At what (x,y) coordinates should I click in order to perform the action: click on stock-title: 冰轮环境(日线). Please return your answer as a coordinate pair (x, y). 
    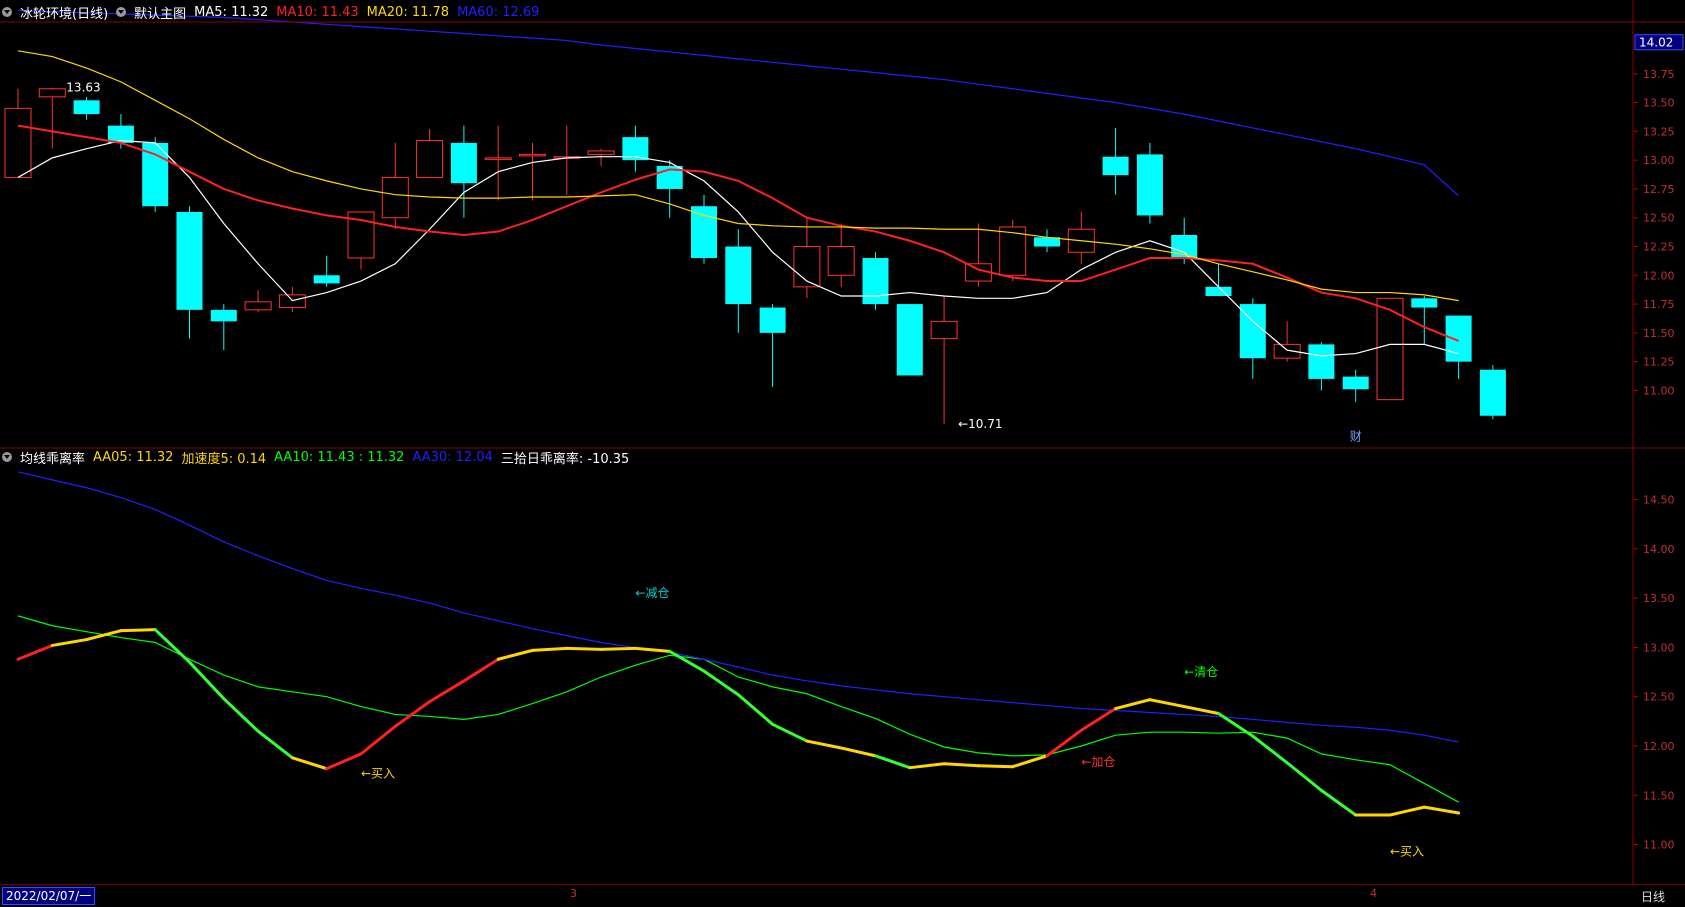
    Looking at the image, I should click on (64, 12).